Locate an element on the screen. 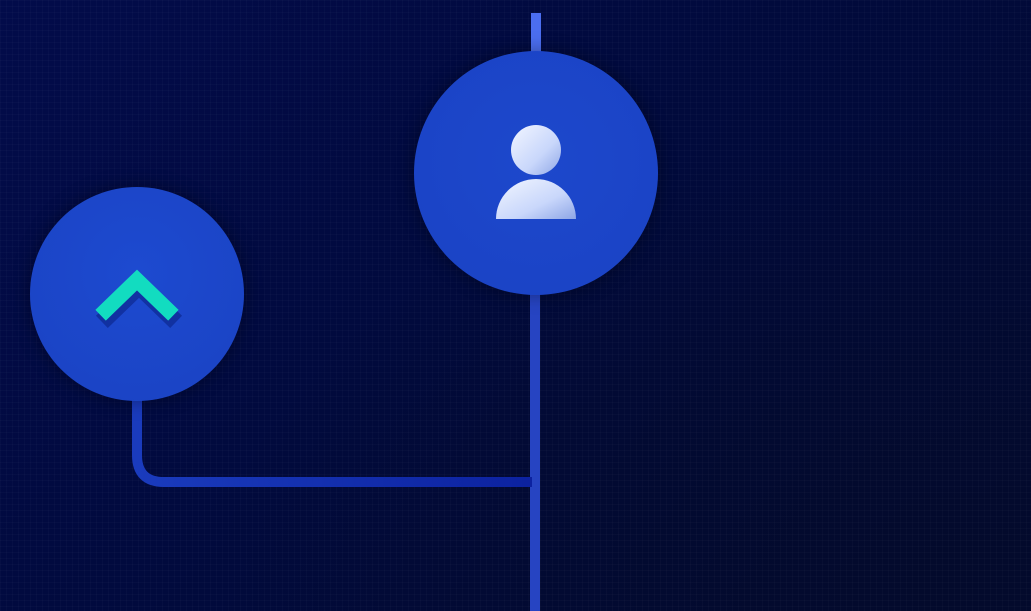 This screenshot has width=1031, height=611. chevron-node is located at coordinates (137, 294).